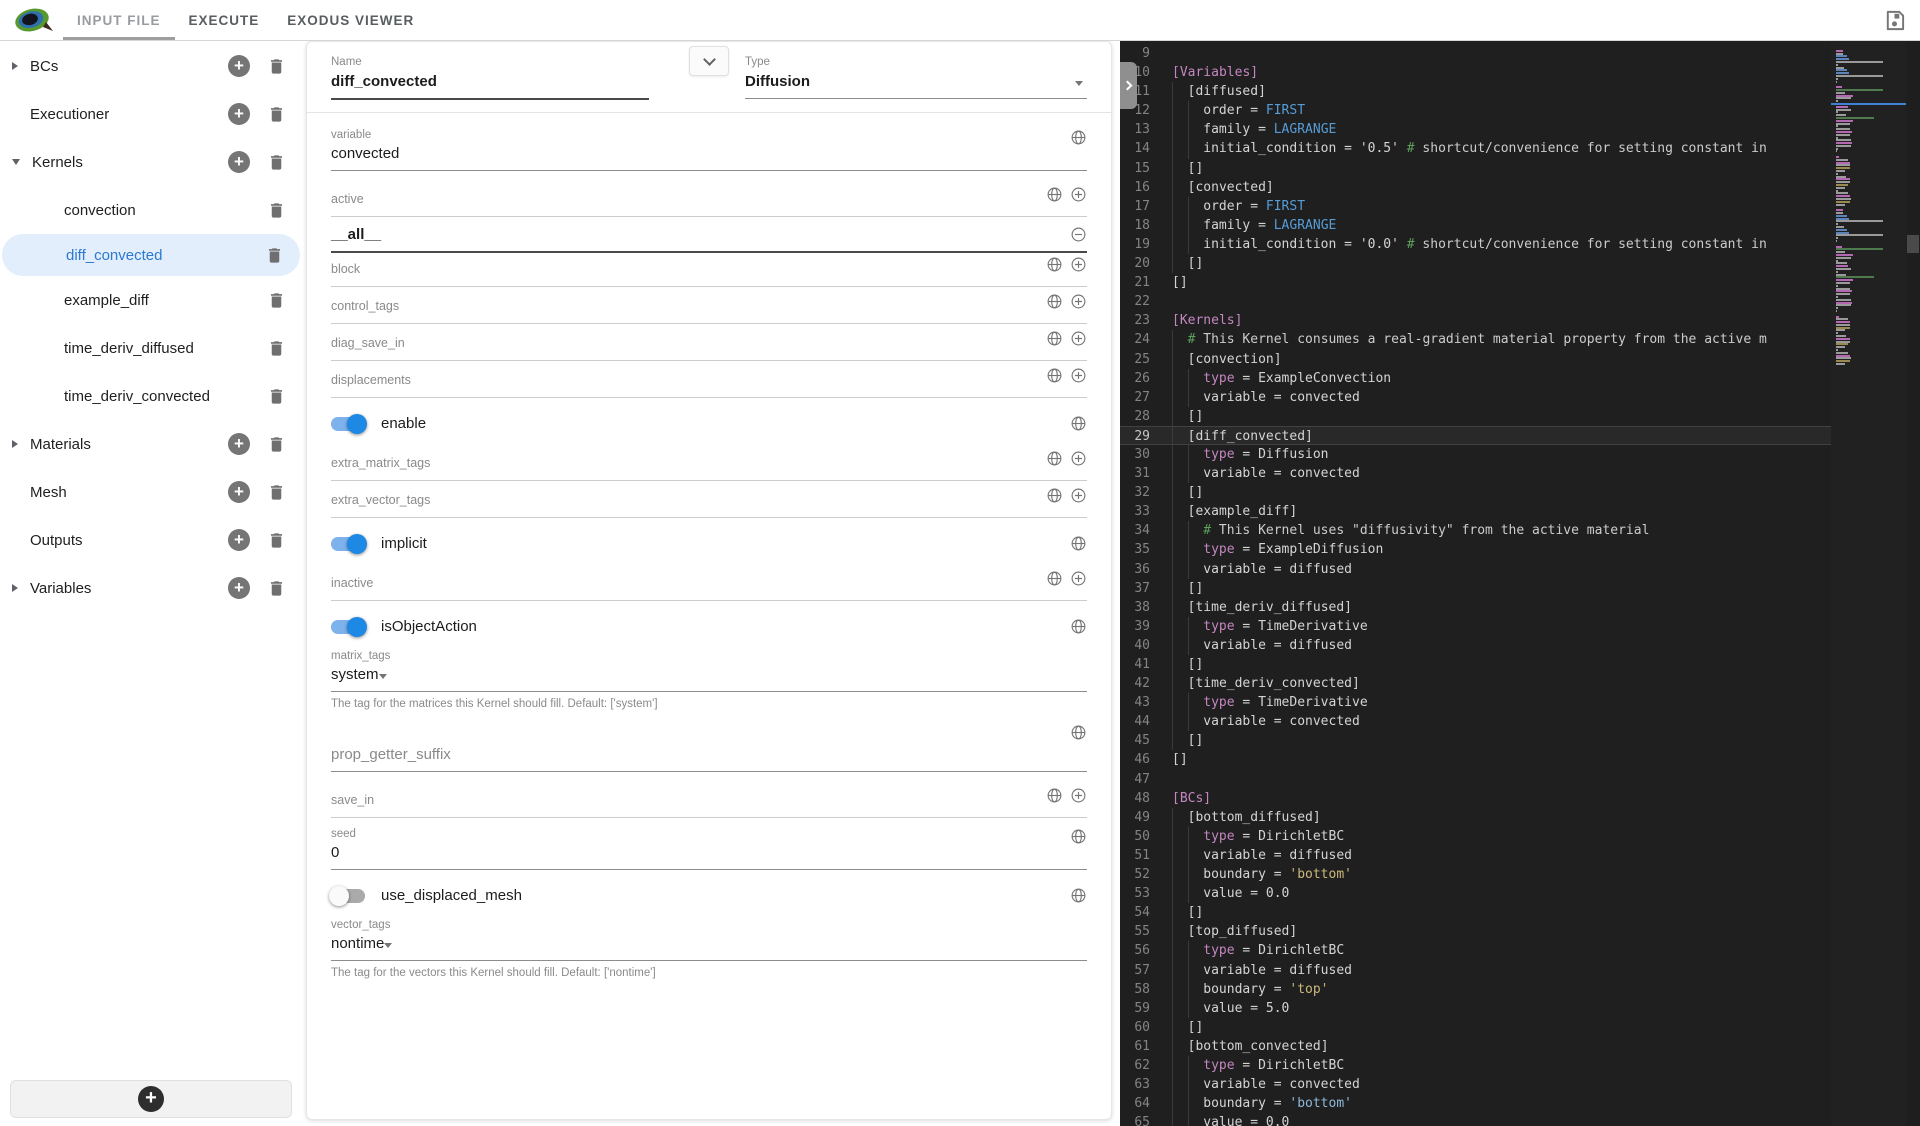 Image resolution: width=1920 pixels, height=1126 pixels. What do you see at coordinates (1868, 583) in the screenshot?
I see `minimap` at bounding box center [1868, 583].